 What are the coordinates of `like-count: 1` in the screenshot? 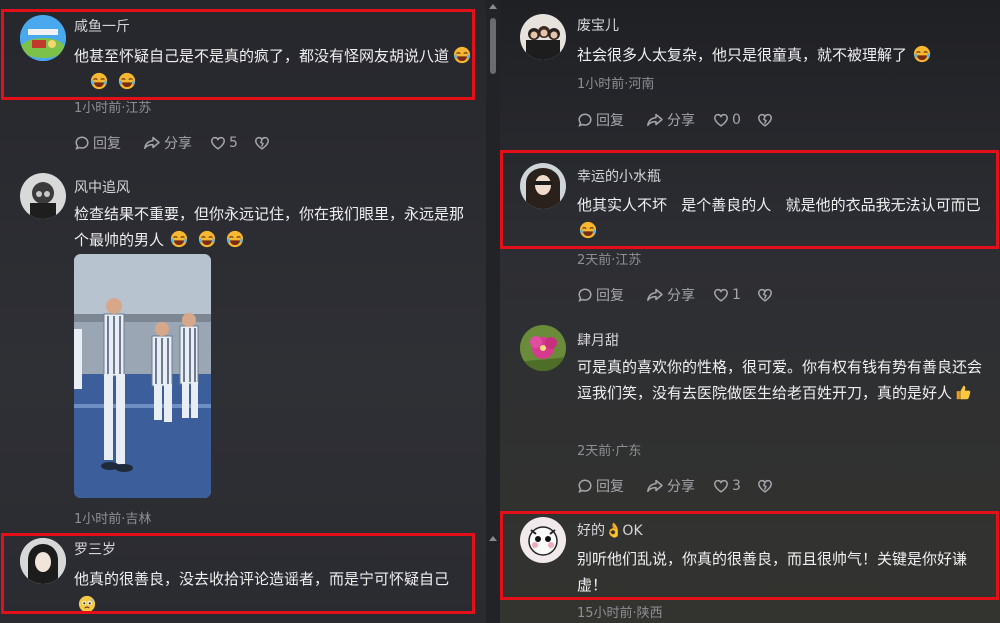 It's located at (736, 295).